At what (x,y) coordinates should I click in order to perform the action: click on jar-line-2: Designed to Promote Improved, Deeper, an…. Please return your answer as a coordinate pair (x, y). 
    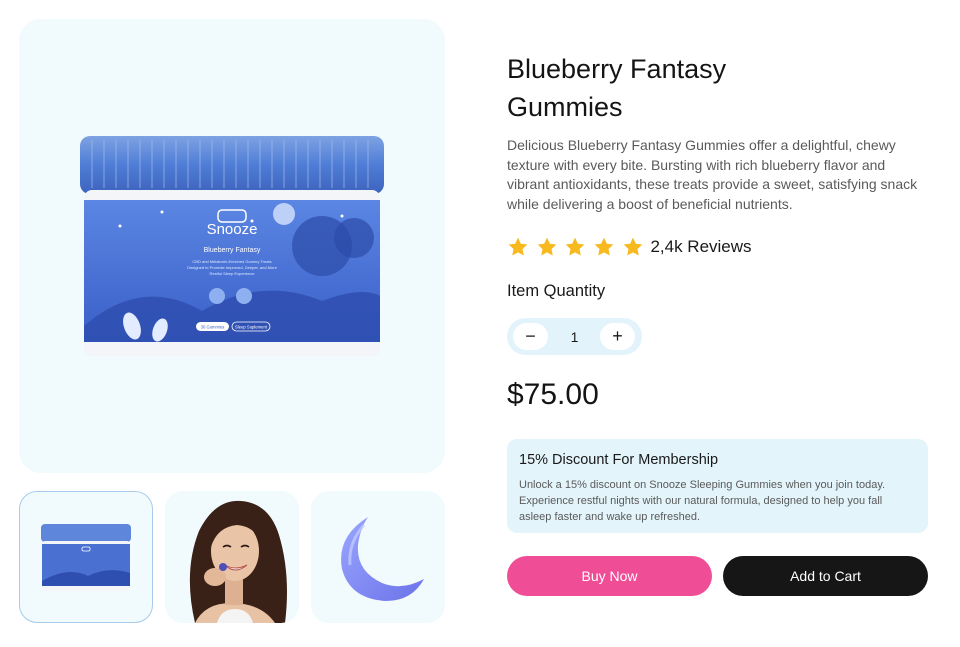
    Looking at the image, I should click on (232, 267).